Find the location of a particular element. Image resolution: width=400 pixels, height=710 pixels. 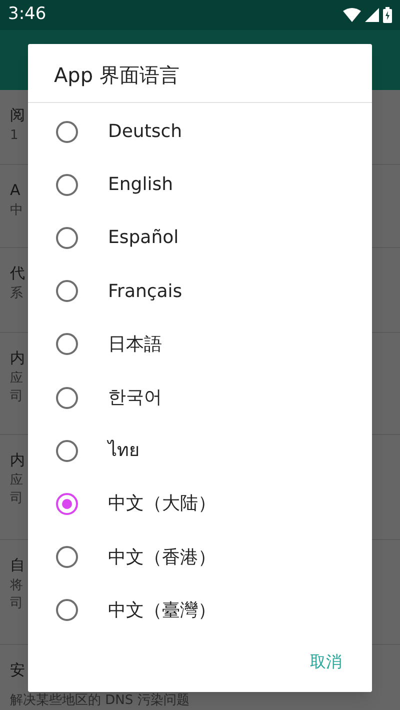

setting-title: 自 is located at coordinates (17, 565).